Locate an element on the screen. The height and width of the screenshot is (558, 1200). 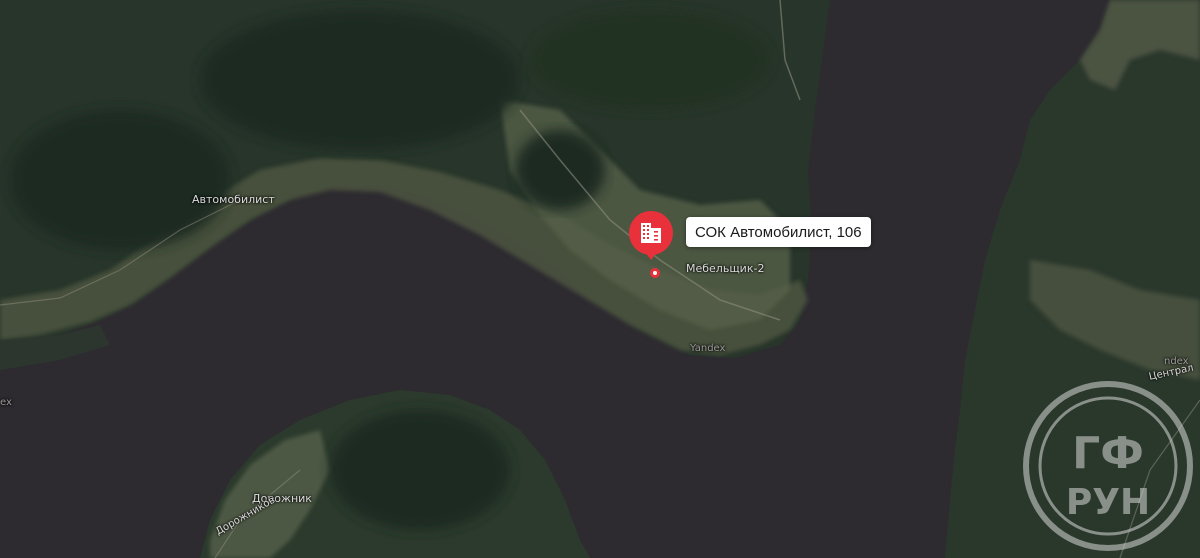
marker-callout: СОК Автомобилист, 106 is located at coordinates (778, 232).